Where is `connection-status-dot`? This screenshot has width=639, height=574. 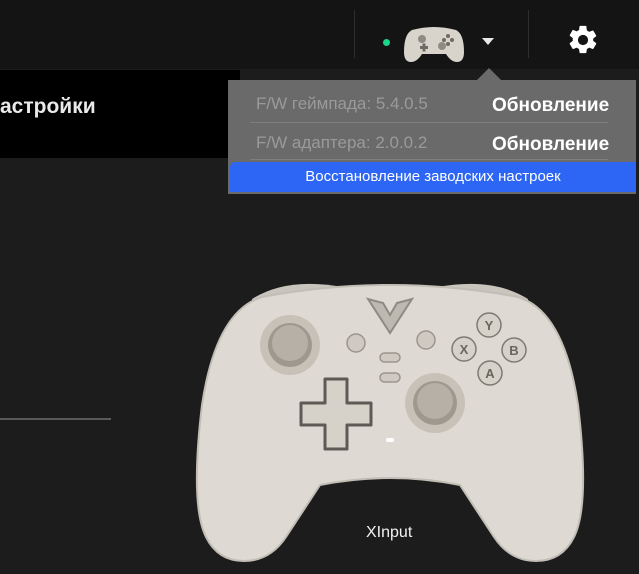 connection-status-dot is located at coordinates (386, 42).